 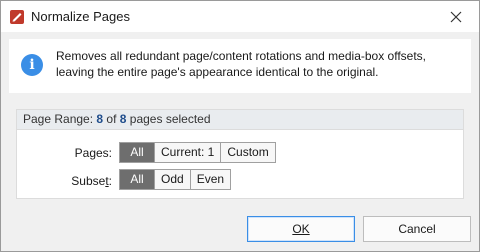 I want to click on cancel-button: Cancel, so click(x=417, y=229).